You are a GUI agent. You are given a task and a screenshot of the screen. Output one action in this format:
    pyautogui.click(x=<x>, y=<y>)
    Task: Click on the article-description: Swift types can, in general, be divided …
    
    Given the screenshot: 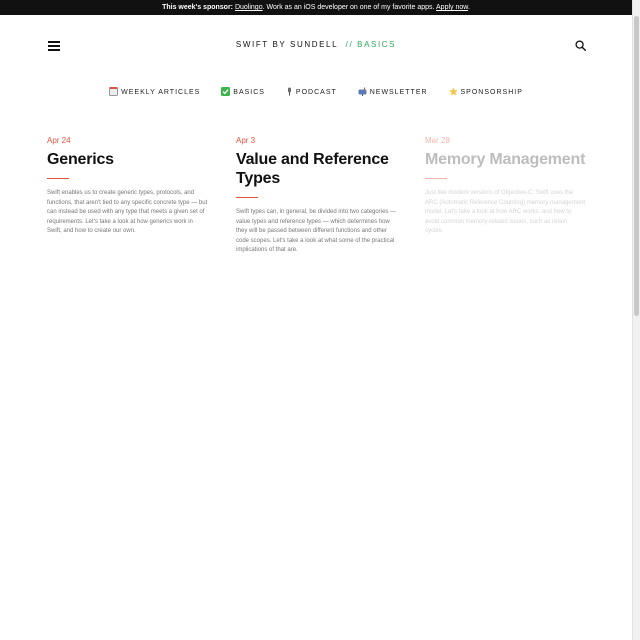 What is the action you would take?
    pyautogui.click(x=316, y=231)
    